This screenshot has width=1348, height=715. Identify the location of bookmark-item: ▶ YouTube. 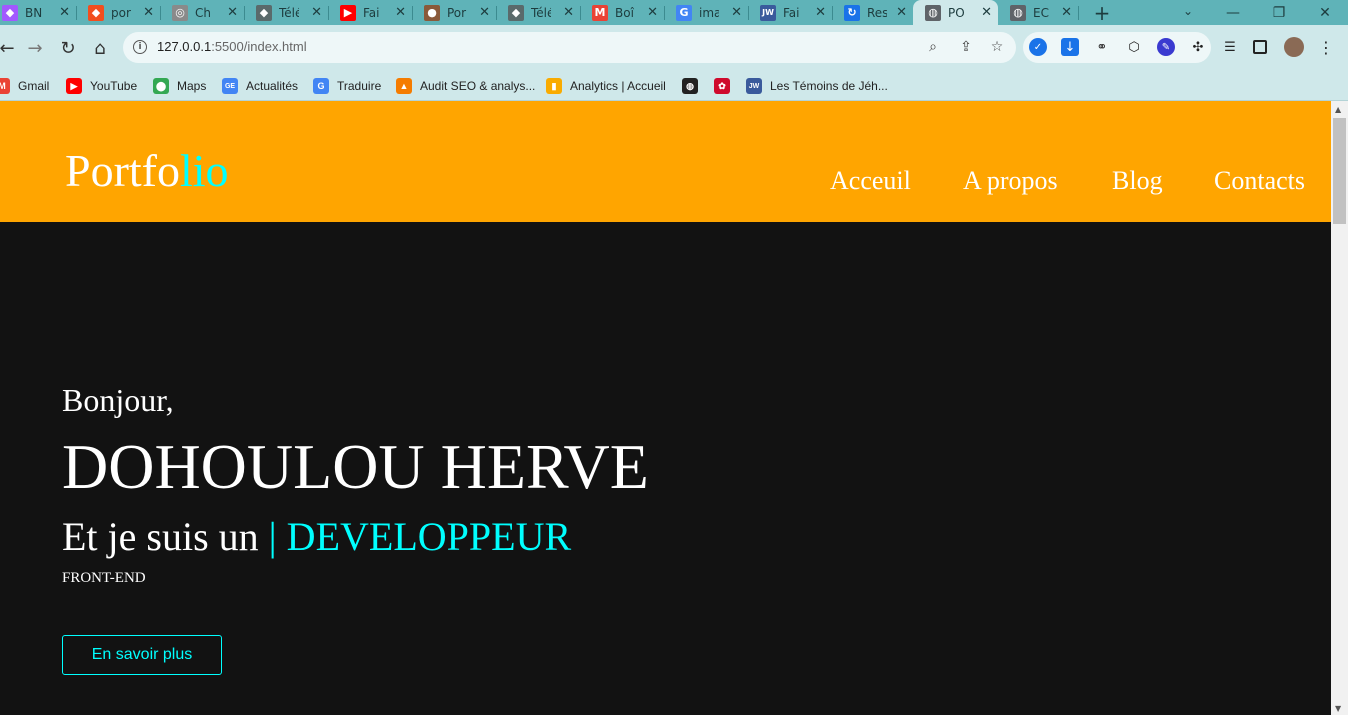
(101, 86).